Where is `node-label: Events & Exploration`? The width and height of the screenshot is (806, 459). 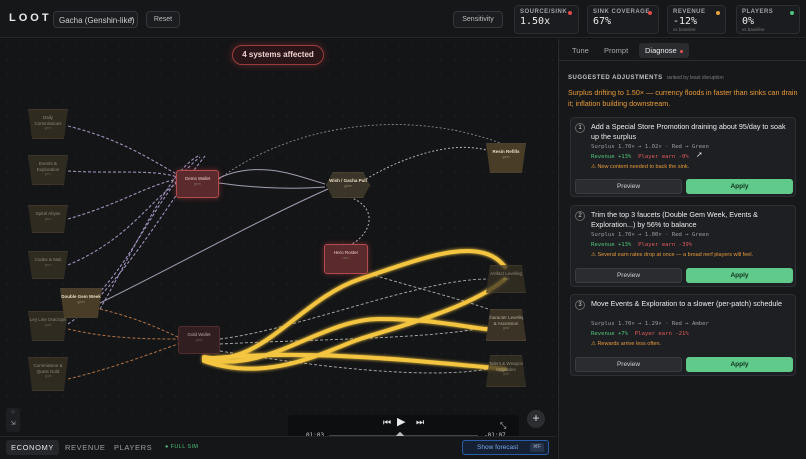
node-label: Events & Exploration is located at coordinates (48, 166).